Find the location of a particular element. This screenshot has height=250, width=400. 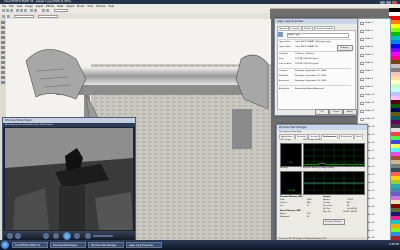

zoom-combo is located at coordinates (61, 10).